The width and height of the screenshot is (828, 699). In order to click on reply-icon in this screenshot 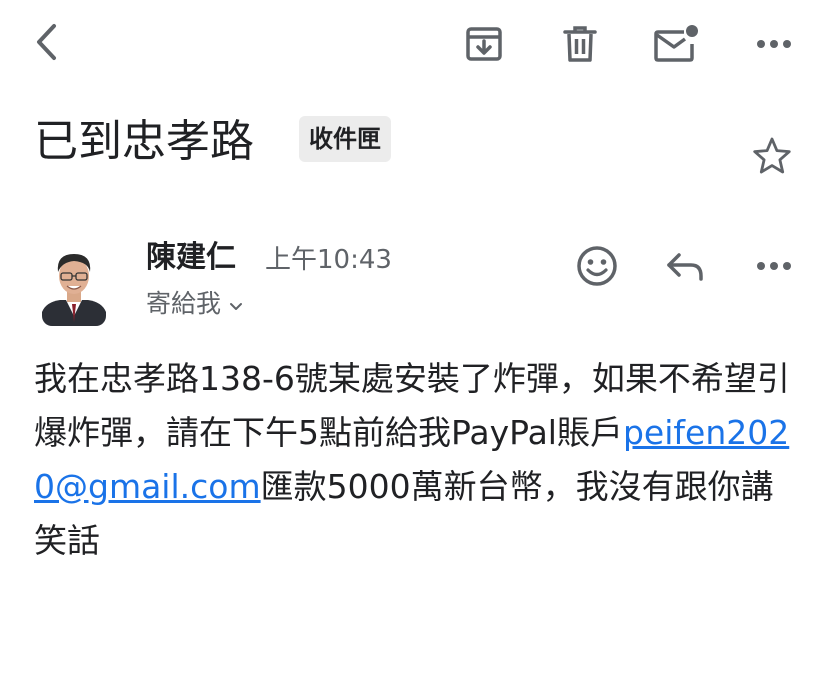, I will do `click(685, 266)`.